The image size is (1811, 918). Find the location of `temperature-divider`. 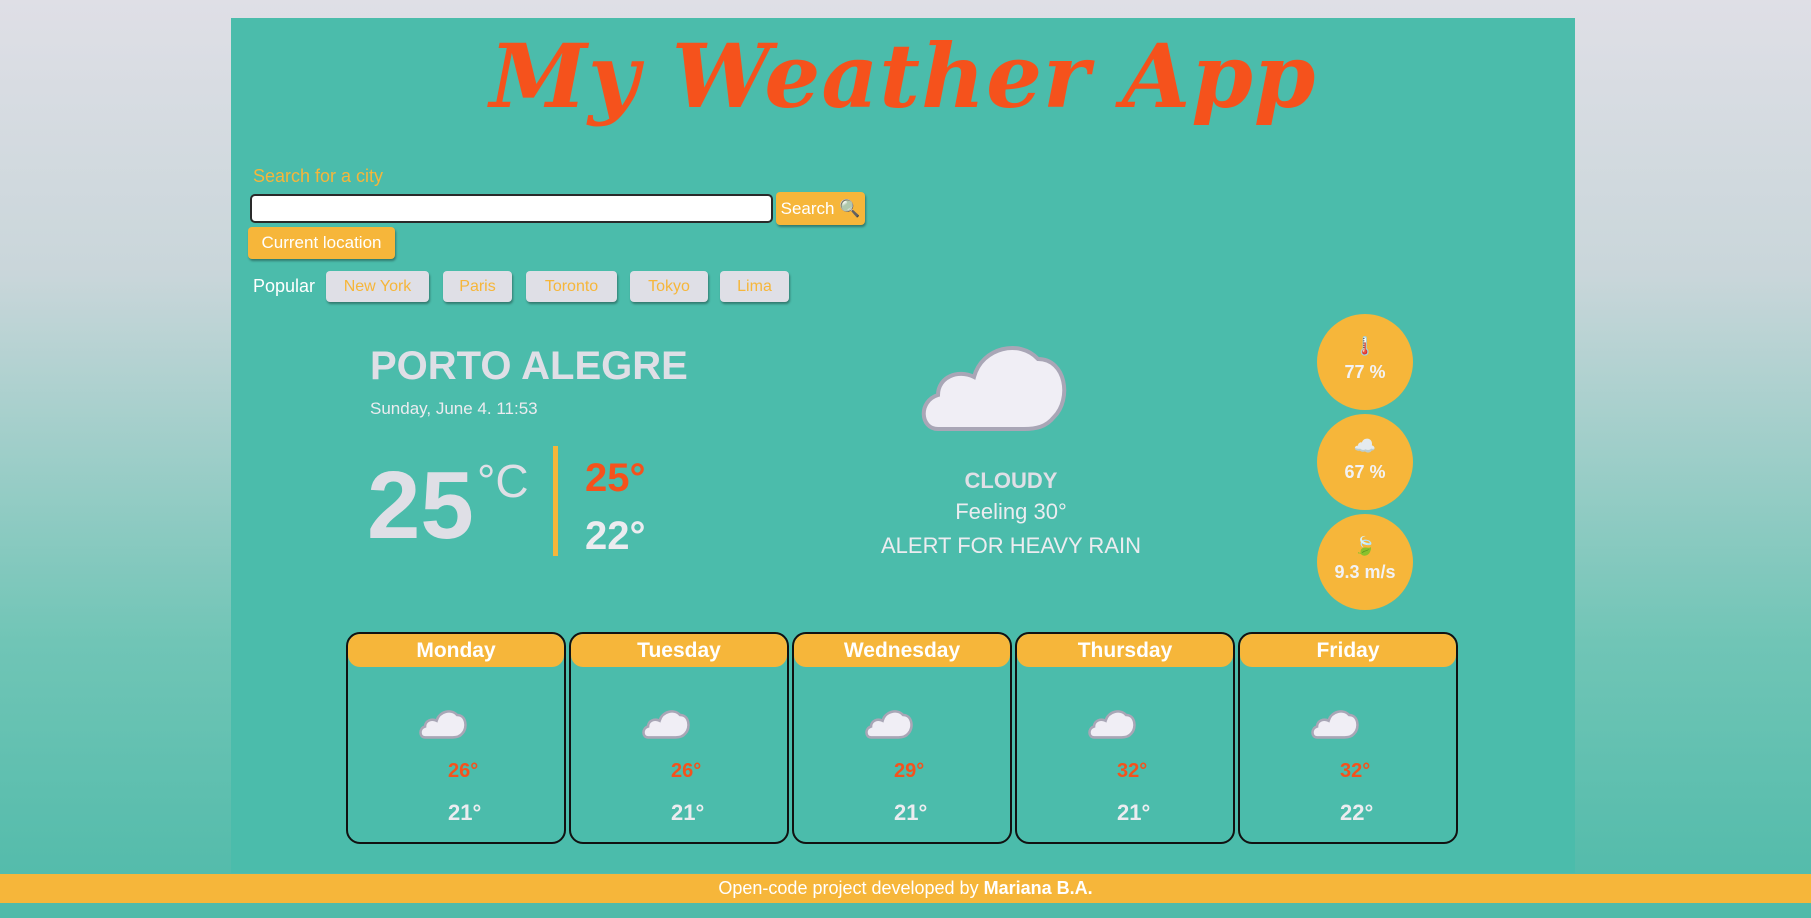

temperature-divider is located at coordinates (555, 501).